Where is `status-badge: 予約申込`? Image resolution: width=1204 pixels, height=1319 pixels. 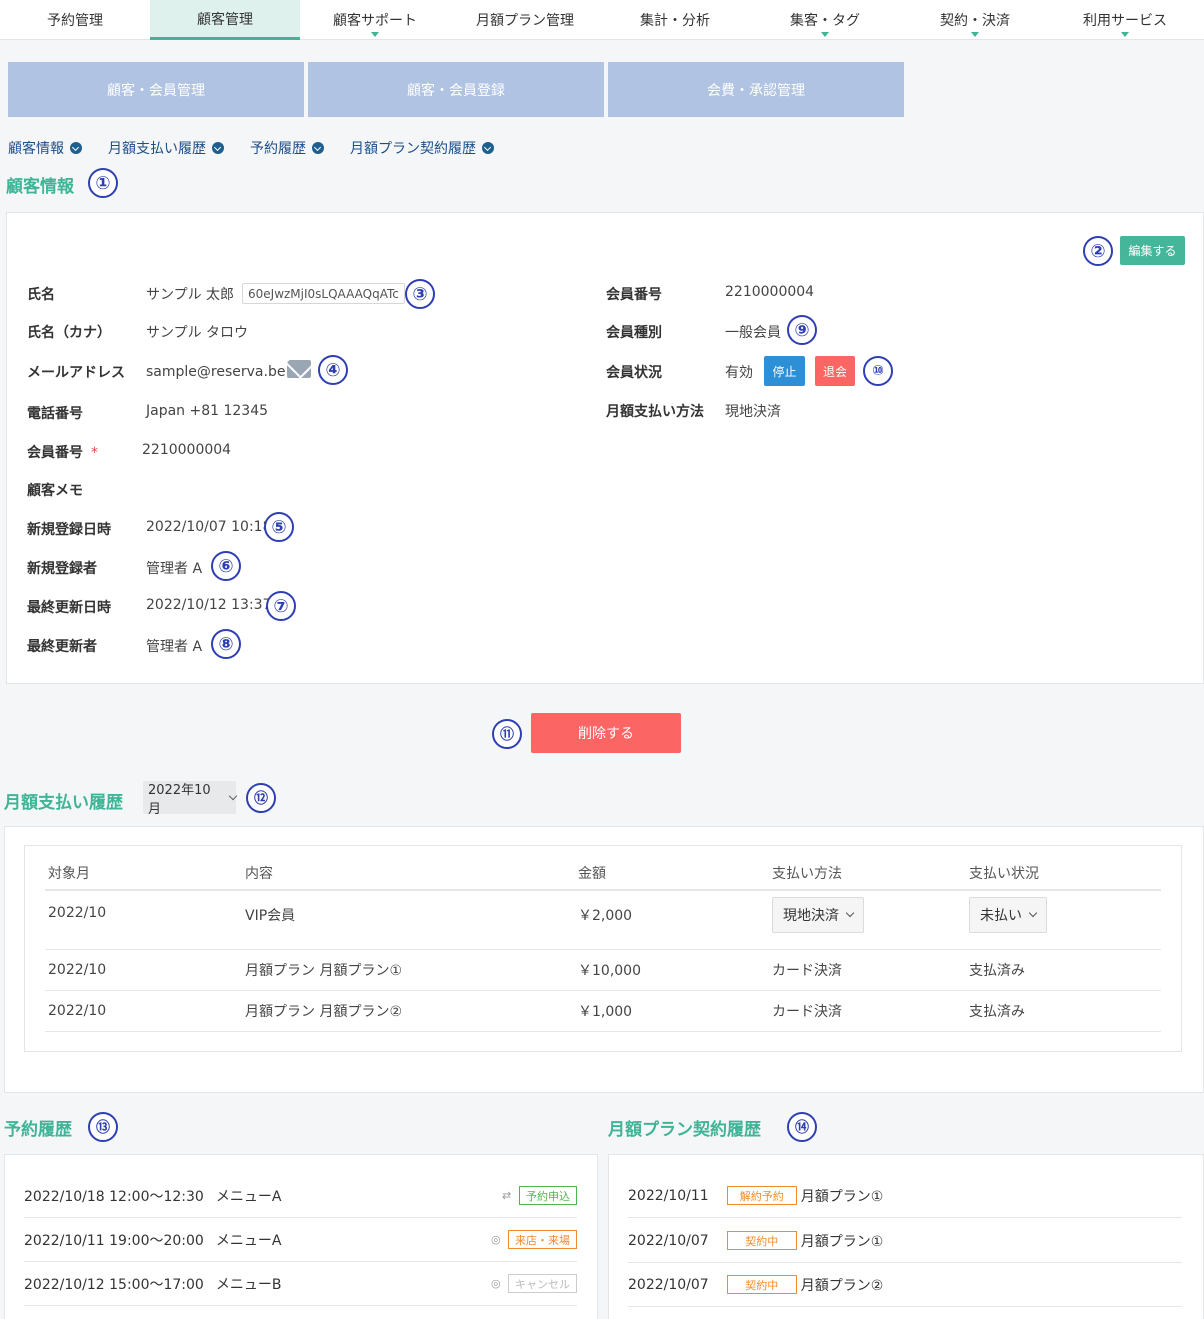
status-badge: 予約申込 is located at coordinates (548, 1195).